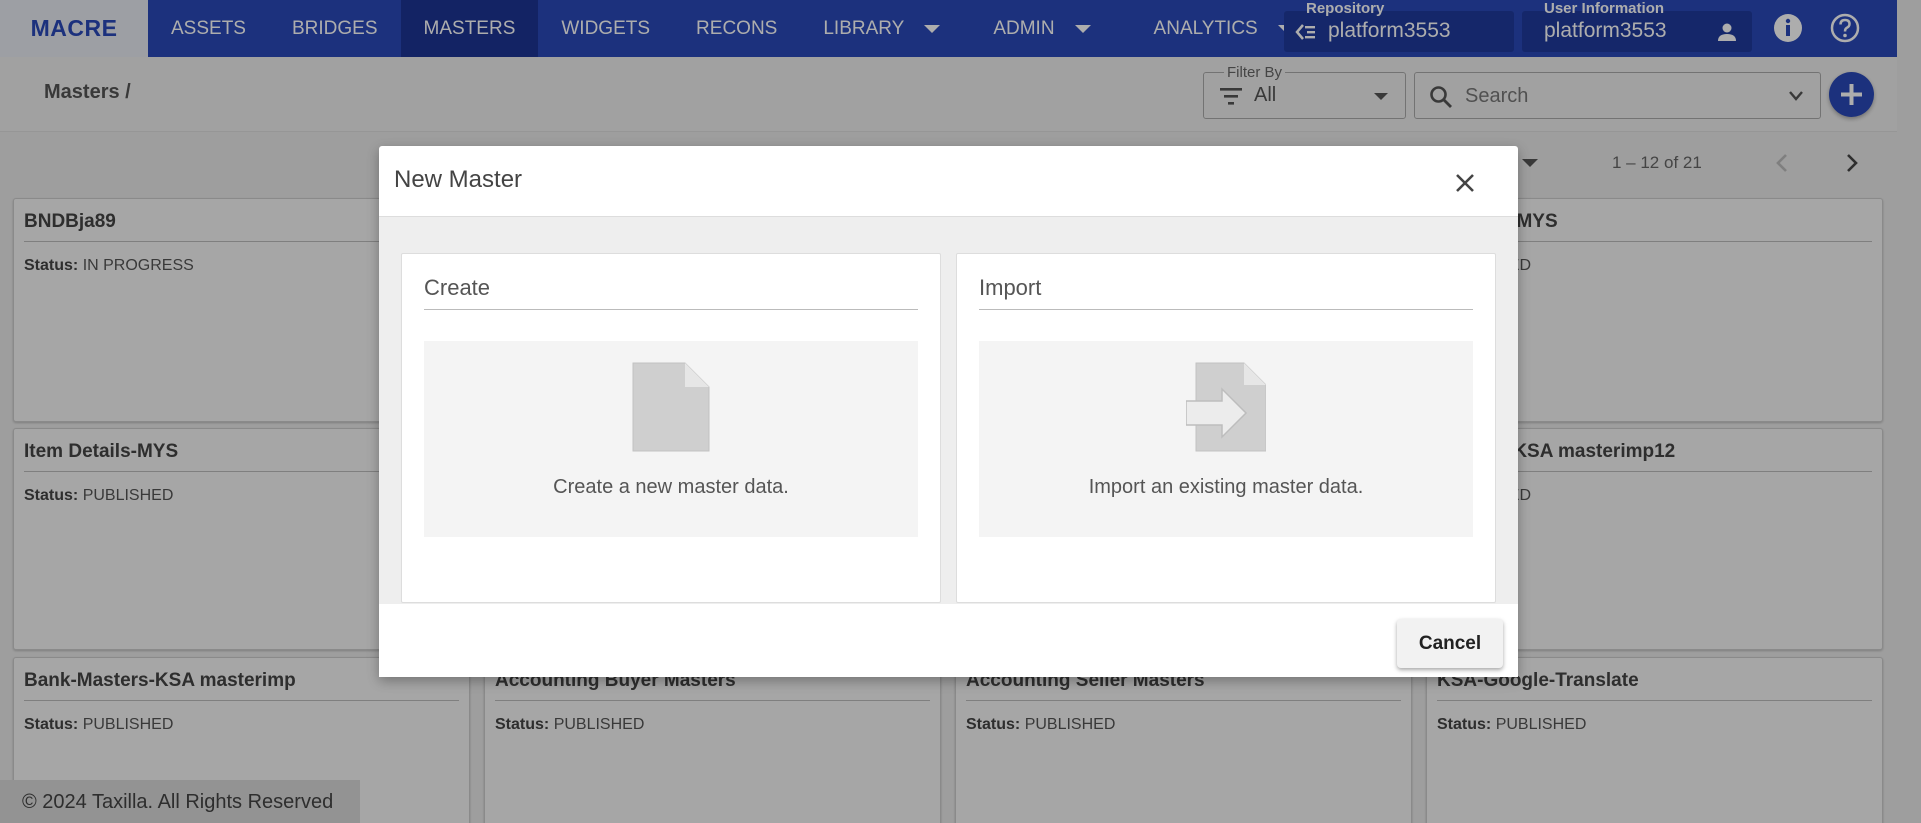  What do you see at coordinates (671, 487) in the screenshot?
I see `create-option-description: Create a new master data.` at bounding box center [671, 487].